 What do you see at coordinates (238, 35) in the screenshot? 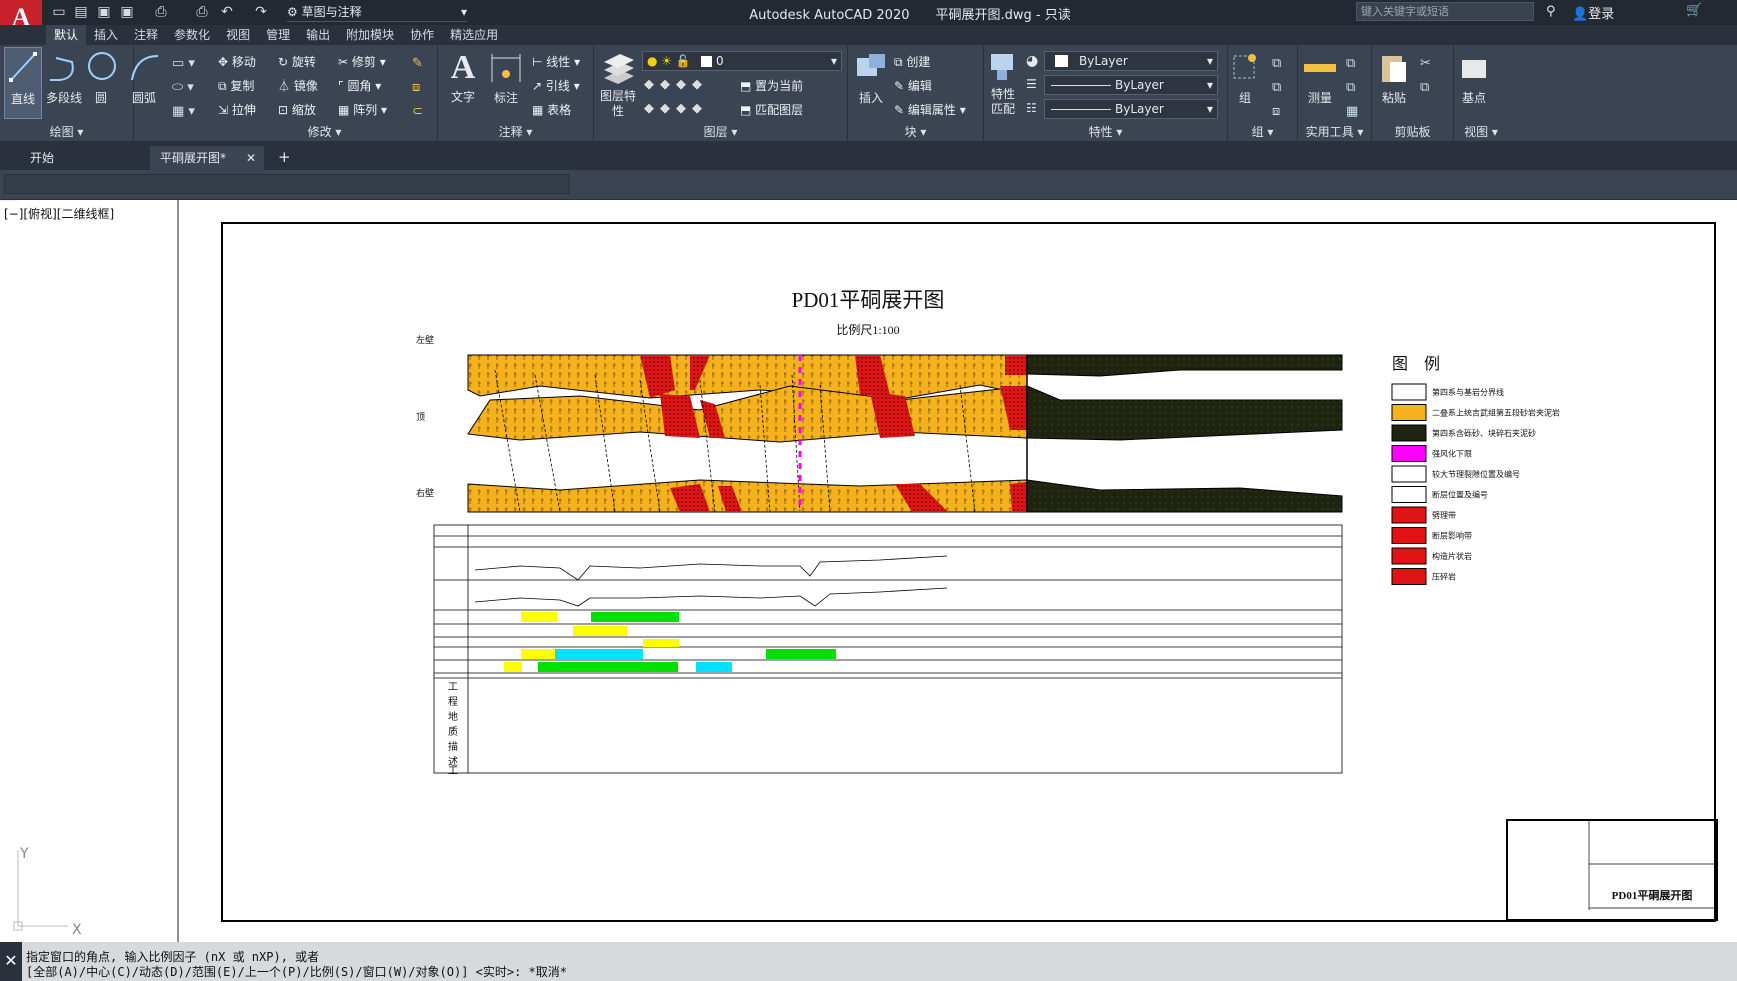
I see `ribbon-tab-4: 视图` at bounding box center [238, 35].